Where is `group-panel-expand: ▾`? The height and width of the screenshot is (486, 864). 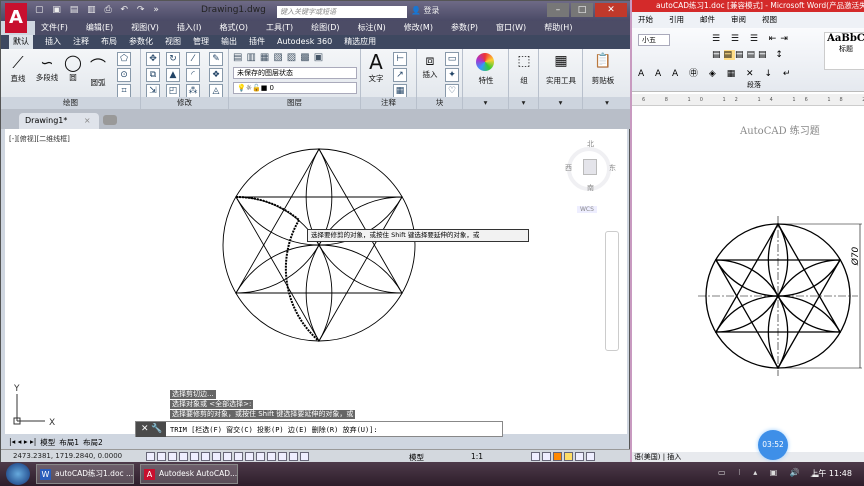
group-panel-expand: ▾ is located at coordinates (523, 103).